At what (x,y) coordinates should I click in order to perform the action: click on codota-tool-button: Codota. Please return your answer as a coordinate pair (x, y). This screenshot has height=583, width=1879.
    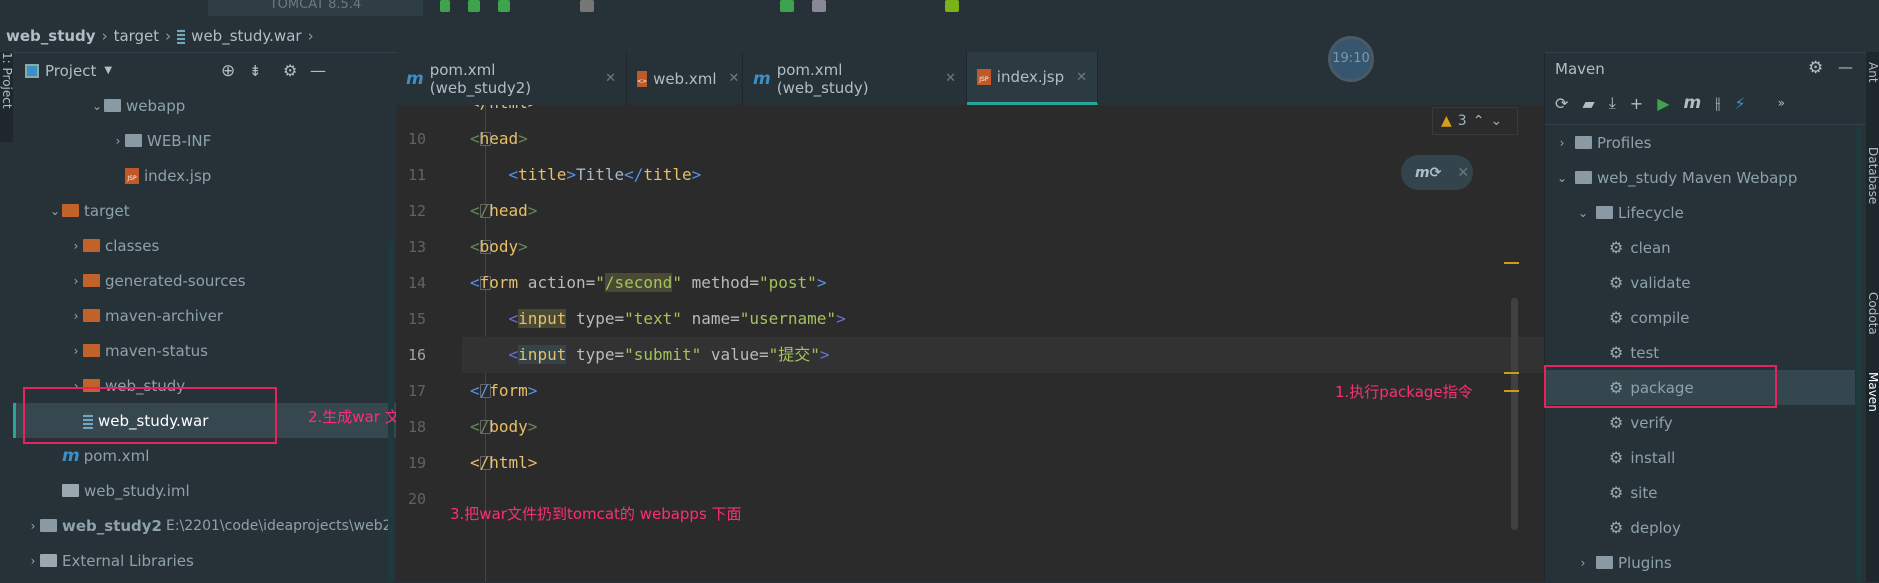
    Looking at the image, I should click on (1872, 313).